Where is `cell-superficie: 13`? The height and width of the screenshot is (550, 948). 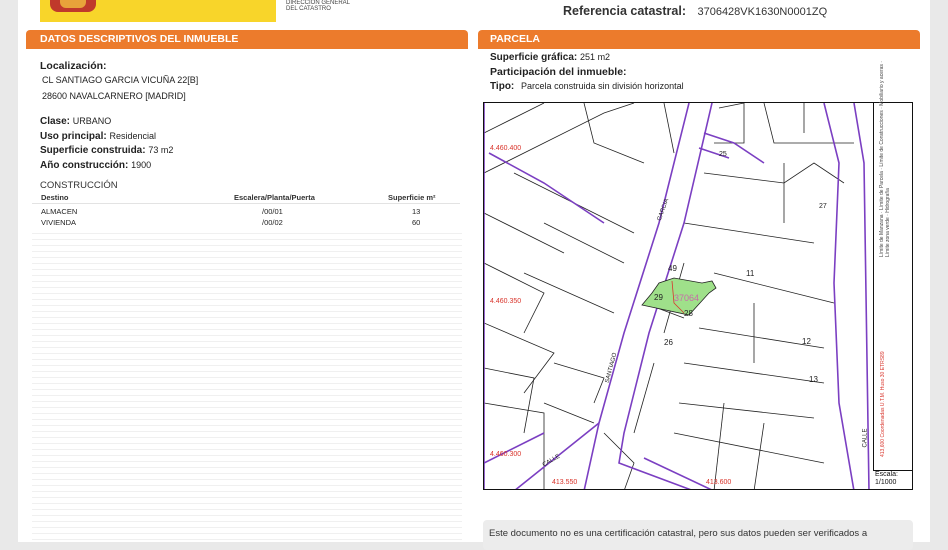
cell-superficie: 13 is located at coordinates (416, 211).